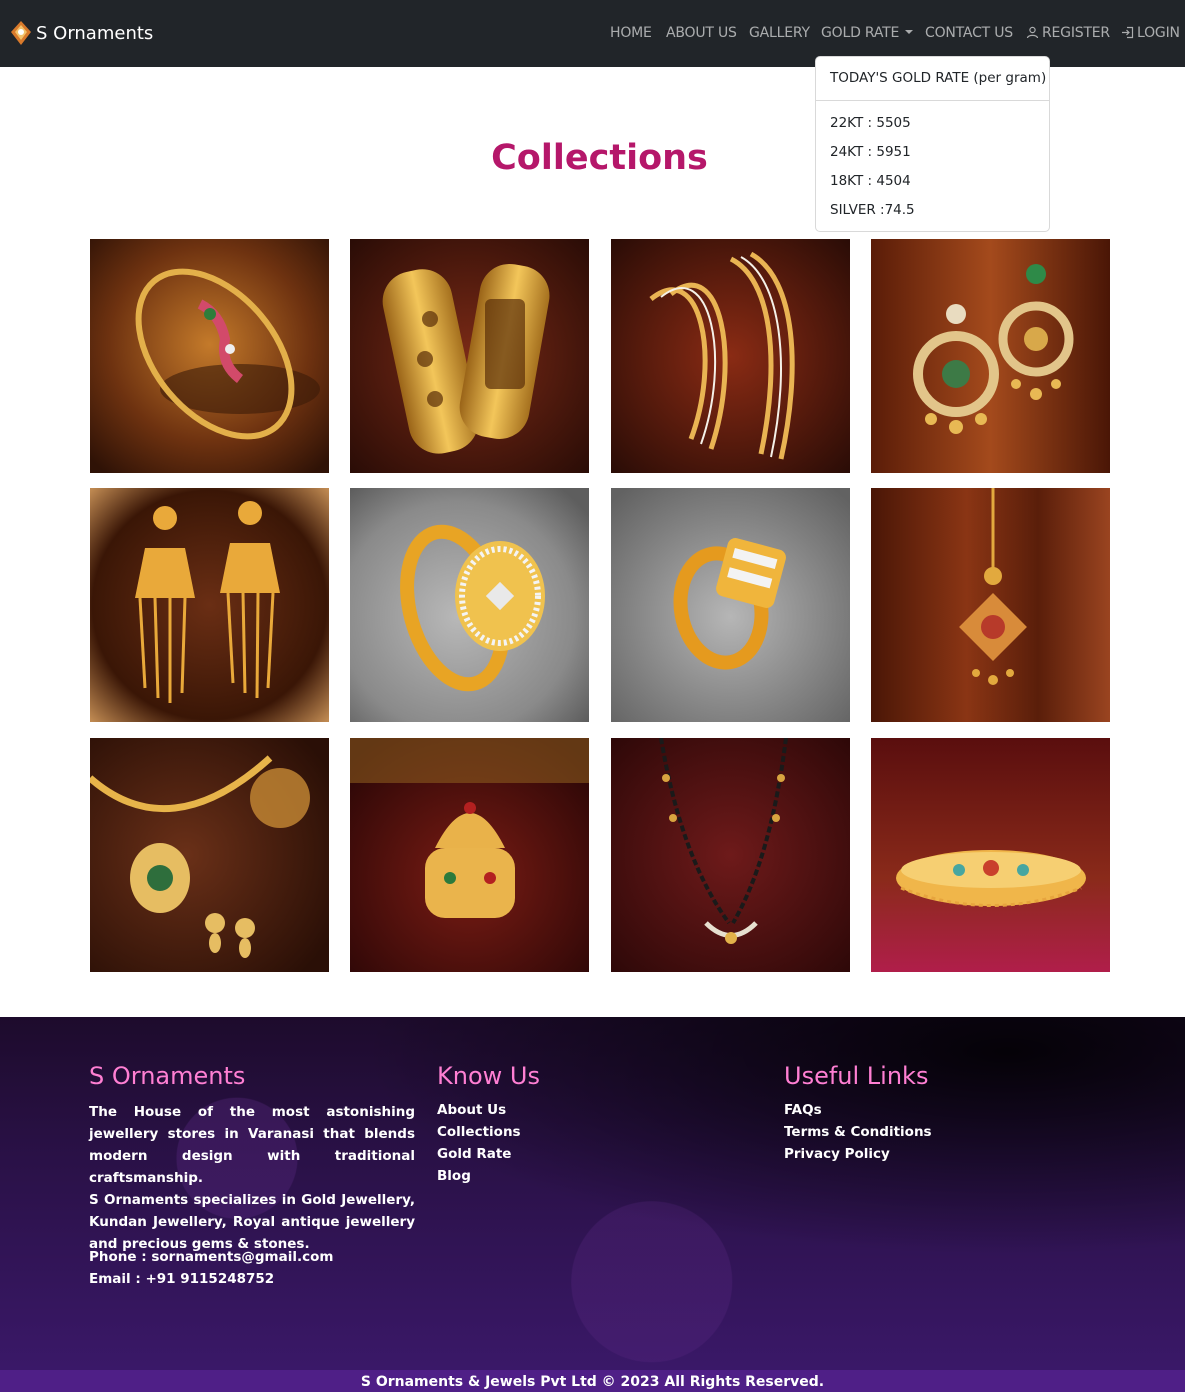 This screenshot has height=1394, width=1185. I want to click on gold-ring-icon, so click(730, 605).